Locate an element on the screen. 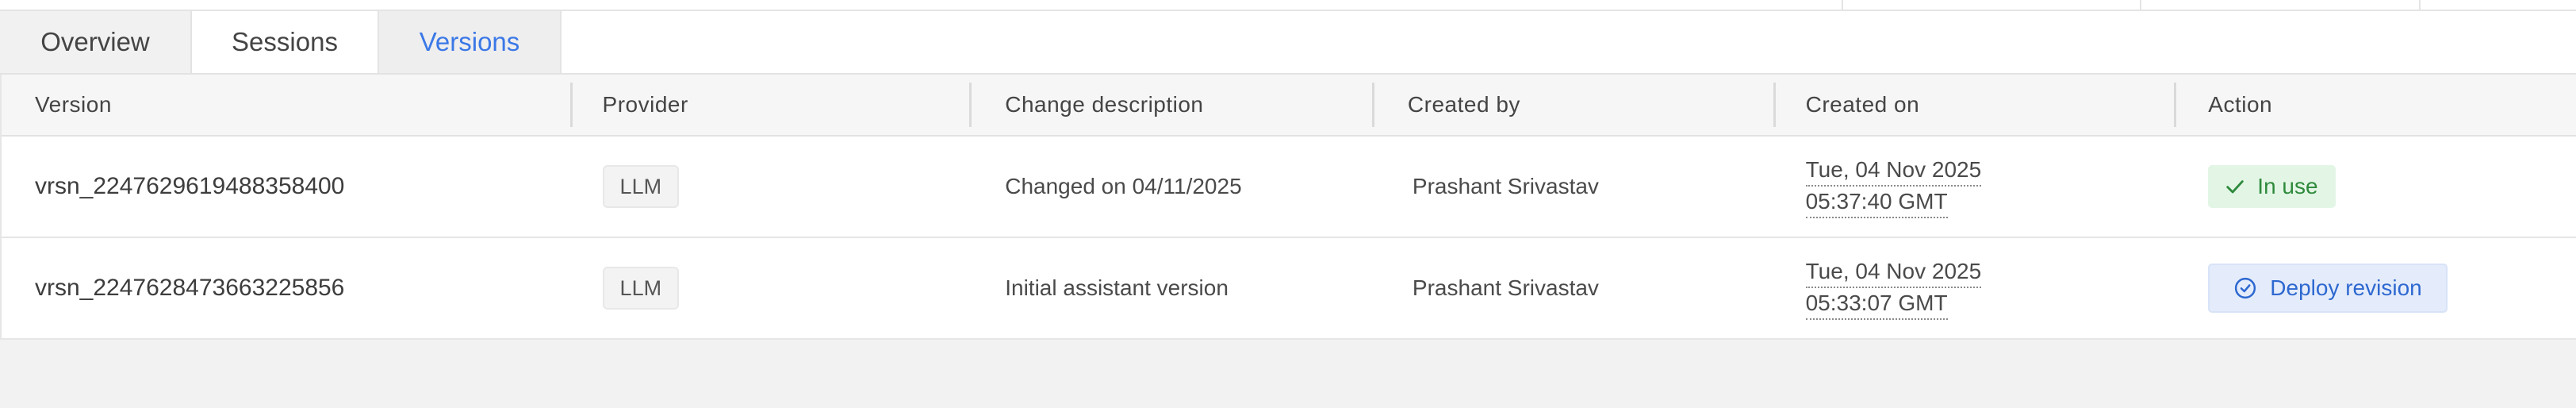  created-on-time: 05:37:40 GMT is located at coordinates (1877, 202).